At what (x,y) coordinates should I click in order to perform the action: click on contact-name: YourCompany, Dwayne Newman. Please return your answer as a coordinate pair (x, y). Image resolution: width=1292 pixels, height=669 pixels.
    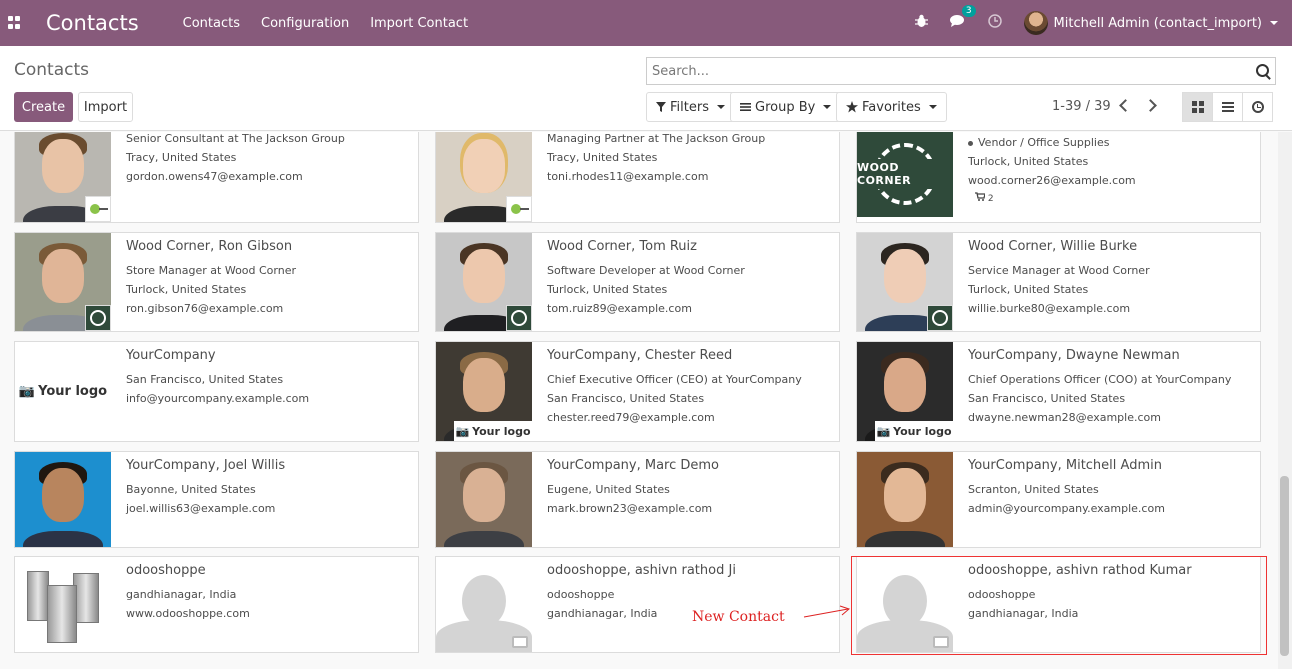
    Looking at the image, I should click on (1074, 355).